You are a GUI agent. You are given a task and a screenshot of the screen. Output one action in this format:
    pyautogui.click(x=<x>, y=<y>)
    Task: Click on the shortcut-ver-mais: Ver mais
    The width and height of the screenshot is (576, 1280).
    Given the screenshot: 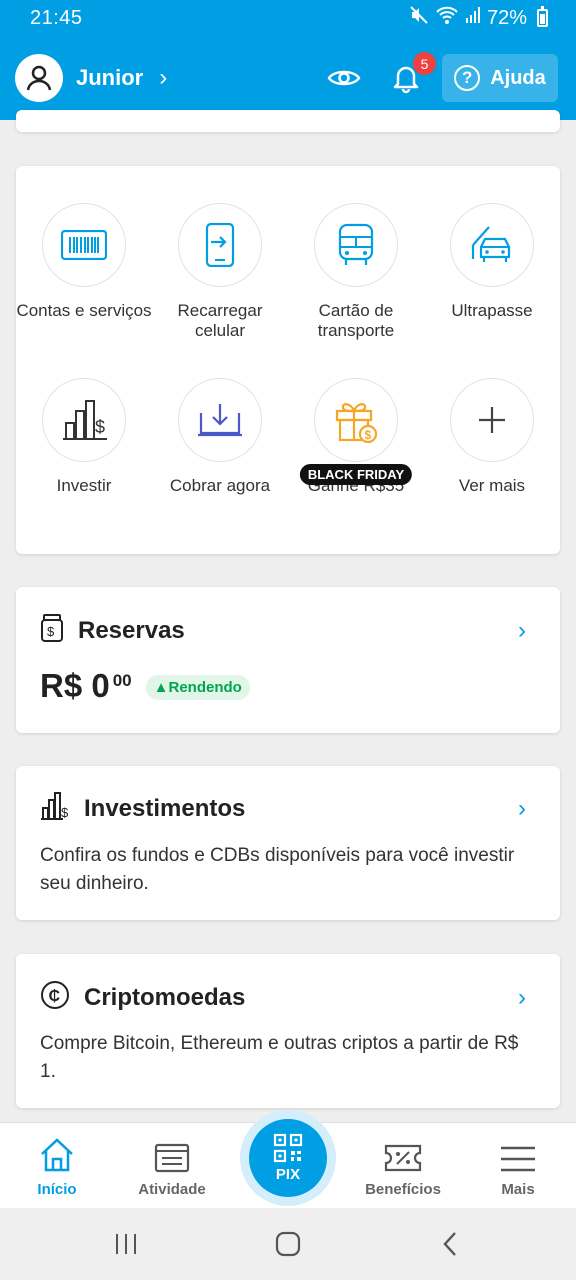 What is the action you would take?
    pyautogui.click(x=492, y=437)
    